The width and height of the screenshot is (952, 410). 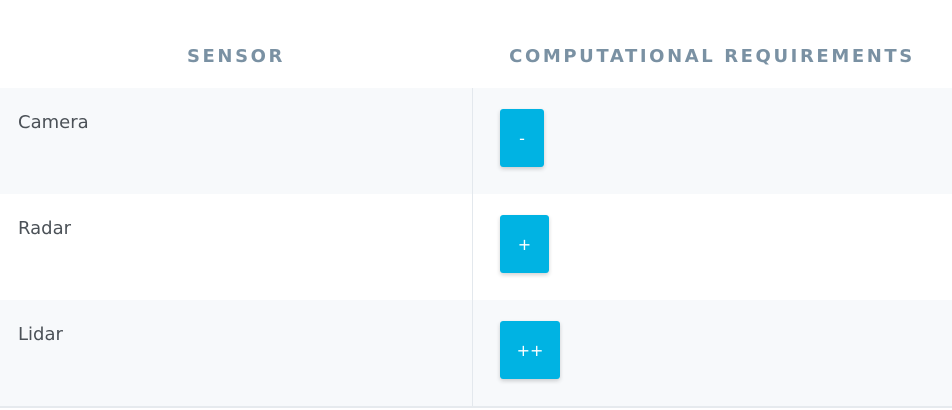 I want to click on column-header-requirements: COMPUTATIONAL REQUIREMENTS, so click(x=712, y=56).